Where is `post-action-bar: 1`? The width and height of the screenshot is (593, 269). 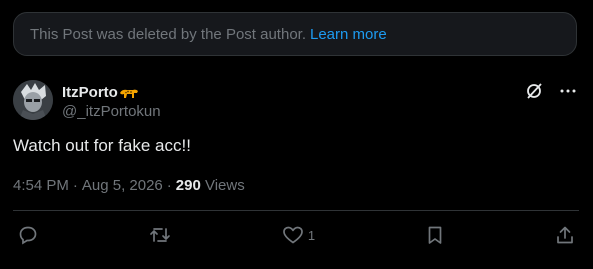 post-action-bar: 1 is located at coordinates (296, 235).